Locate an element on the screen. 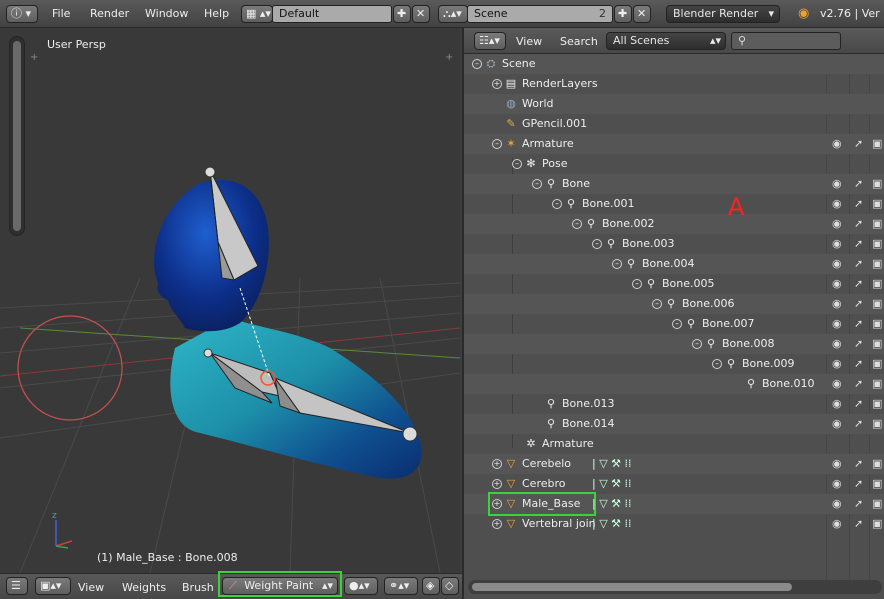 The height and width of the screenshot is (599, 884). outliner-row: ⚲ Bone.013 ◉ ➚ ▣ is located at coordinates (674, 404).